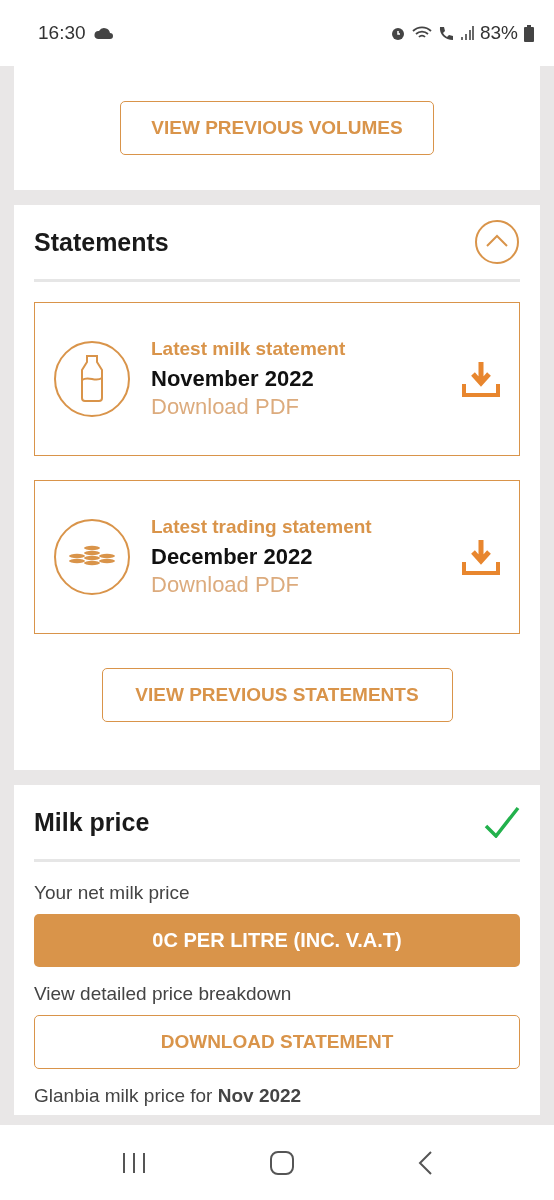 The width and height of the screenshot is (554, 1200). What do you see at coordinates (277, 128) in the screenshot?
I see `view-previous-volumes-button: VIEW PREVIOUS VOLUMES` at bounding box center [277, 128].